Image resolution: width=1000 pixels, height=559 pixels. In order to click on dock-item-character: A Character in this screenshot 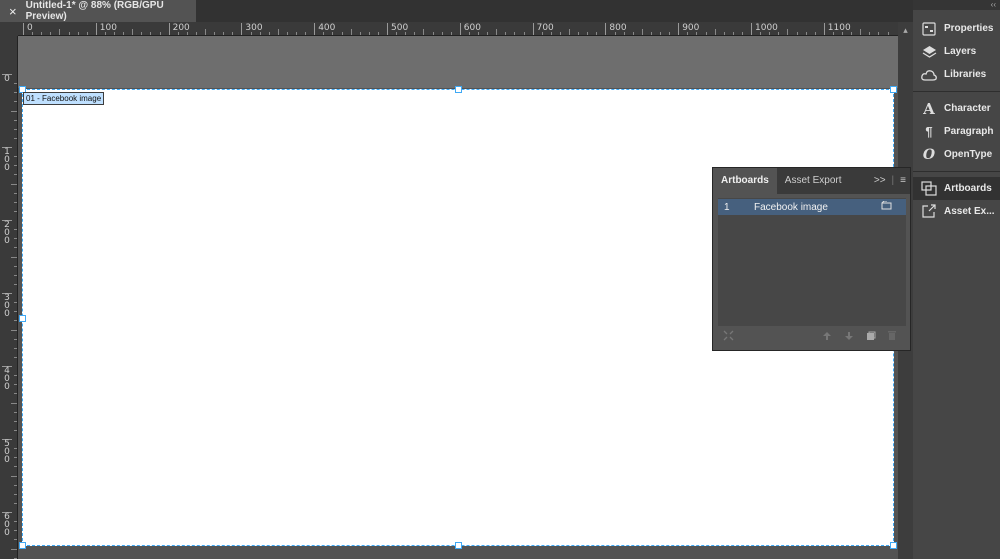, I will do `click(956, 108)`.